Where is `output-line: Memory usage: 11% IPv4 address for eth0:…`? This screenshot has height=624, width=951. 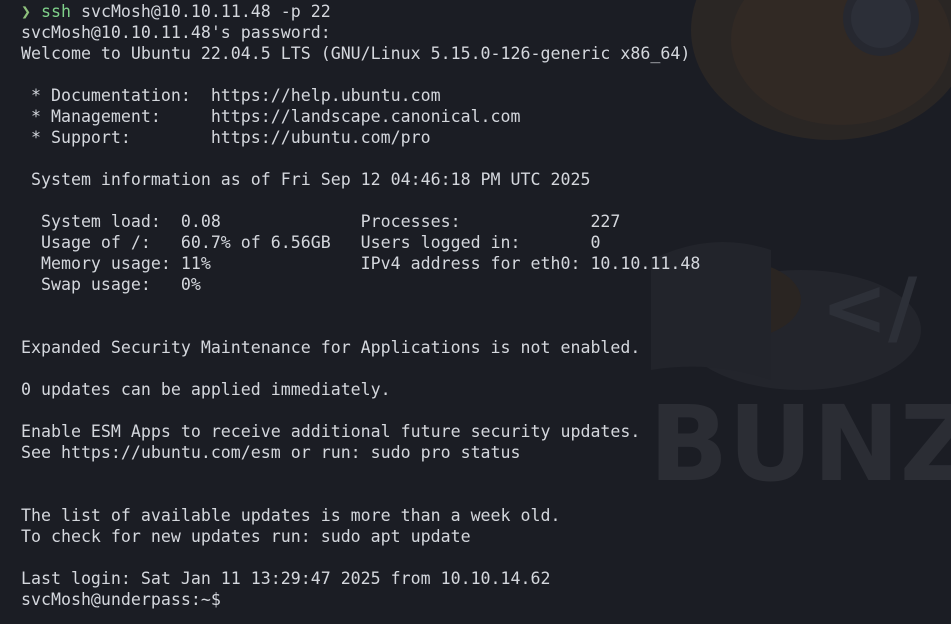 output-line: Memory usage: 11% IPv4 address for eth0:… is located at coordinates (361, 263).